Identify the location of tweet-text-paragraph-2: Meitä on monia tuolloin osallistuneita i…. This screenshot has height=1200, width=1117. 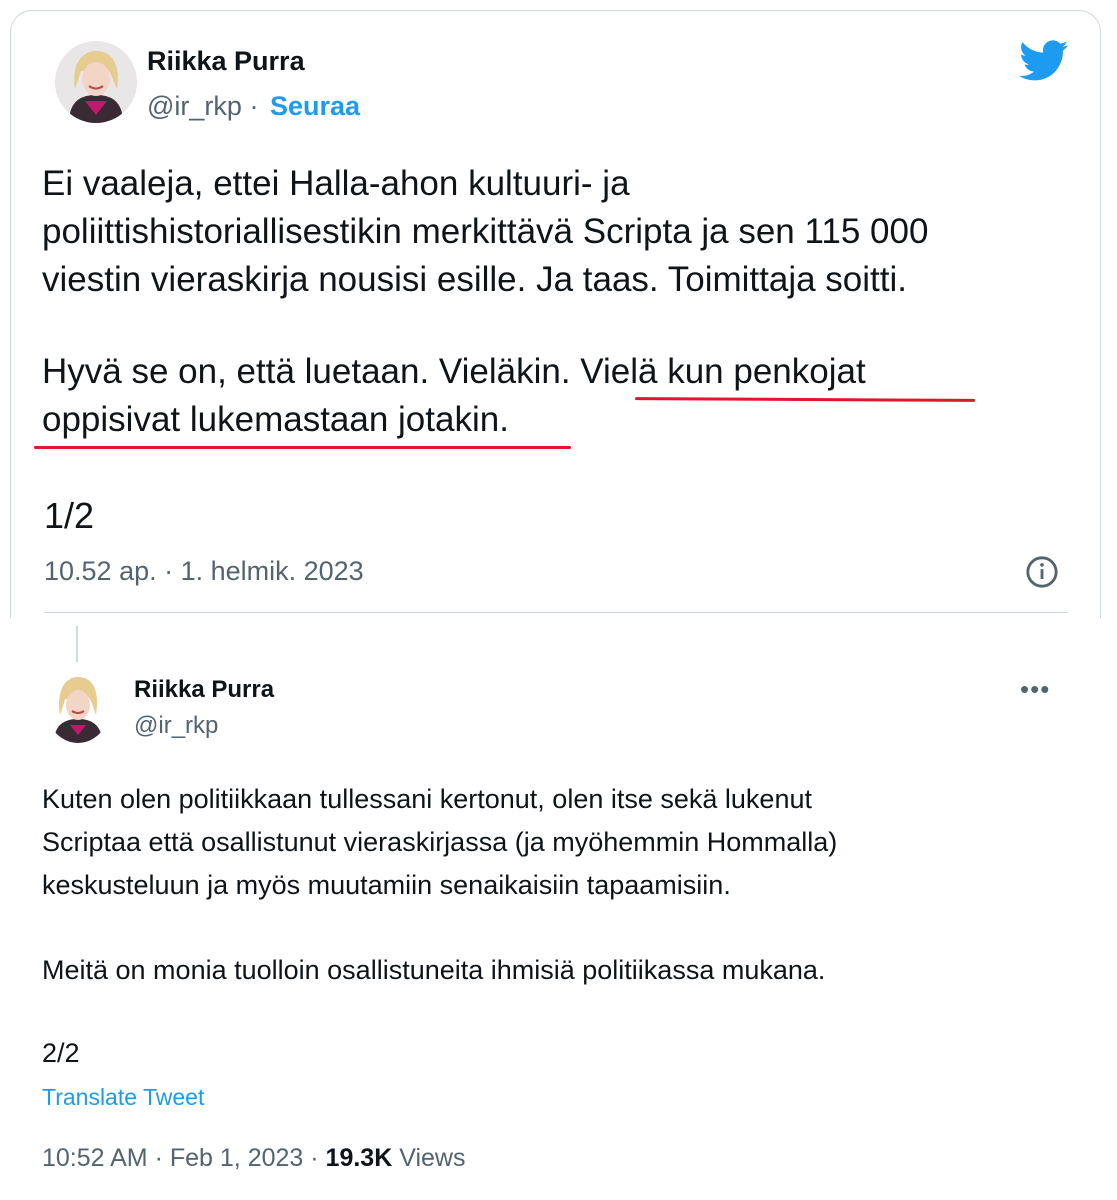
(434, 970).